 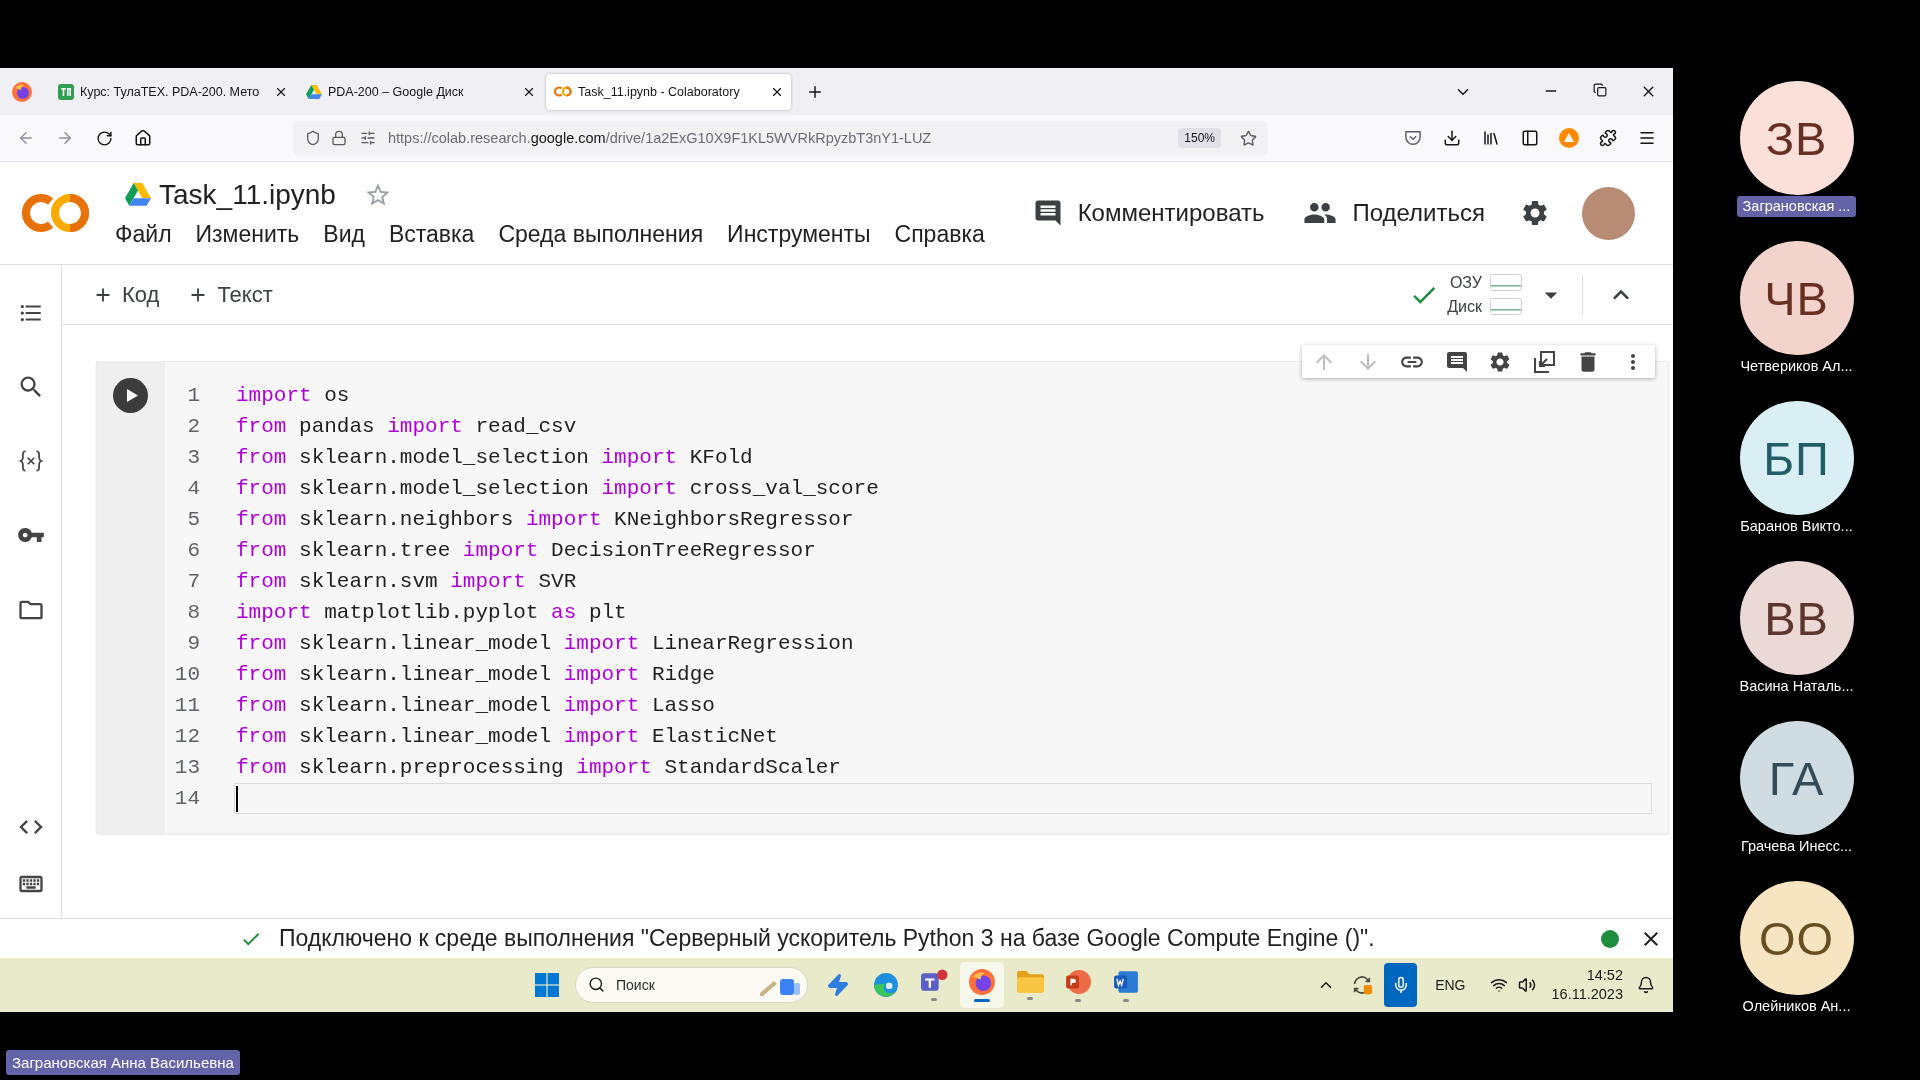 What do you see at coordinates (344, 234) in the screenshot?
I see `menu-item: Вид` at bounding box center [344, 234].